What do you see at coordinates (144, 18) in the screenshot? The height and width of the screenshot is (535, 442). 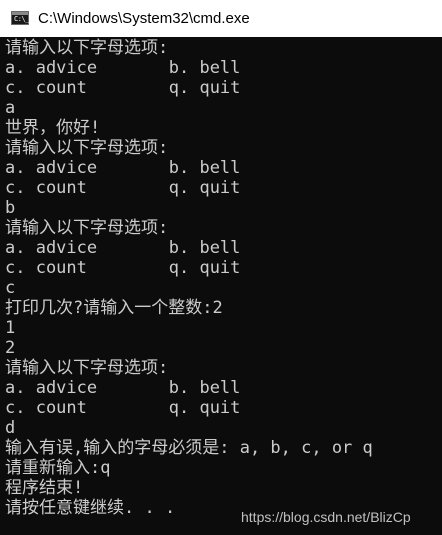 I see `window-title: C:\Windows\System32\cmd.exe` at bounding box center [144, 18].